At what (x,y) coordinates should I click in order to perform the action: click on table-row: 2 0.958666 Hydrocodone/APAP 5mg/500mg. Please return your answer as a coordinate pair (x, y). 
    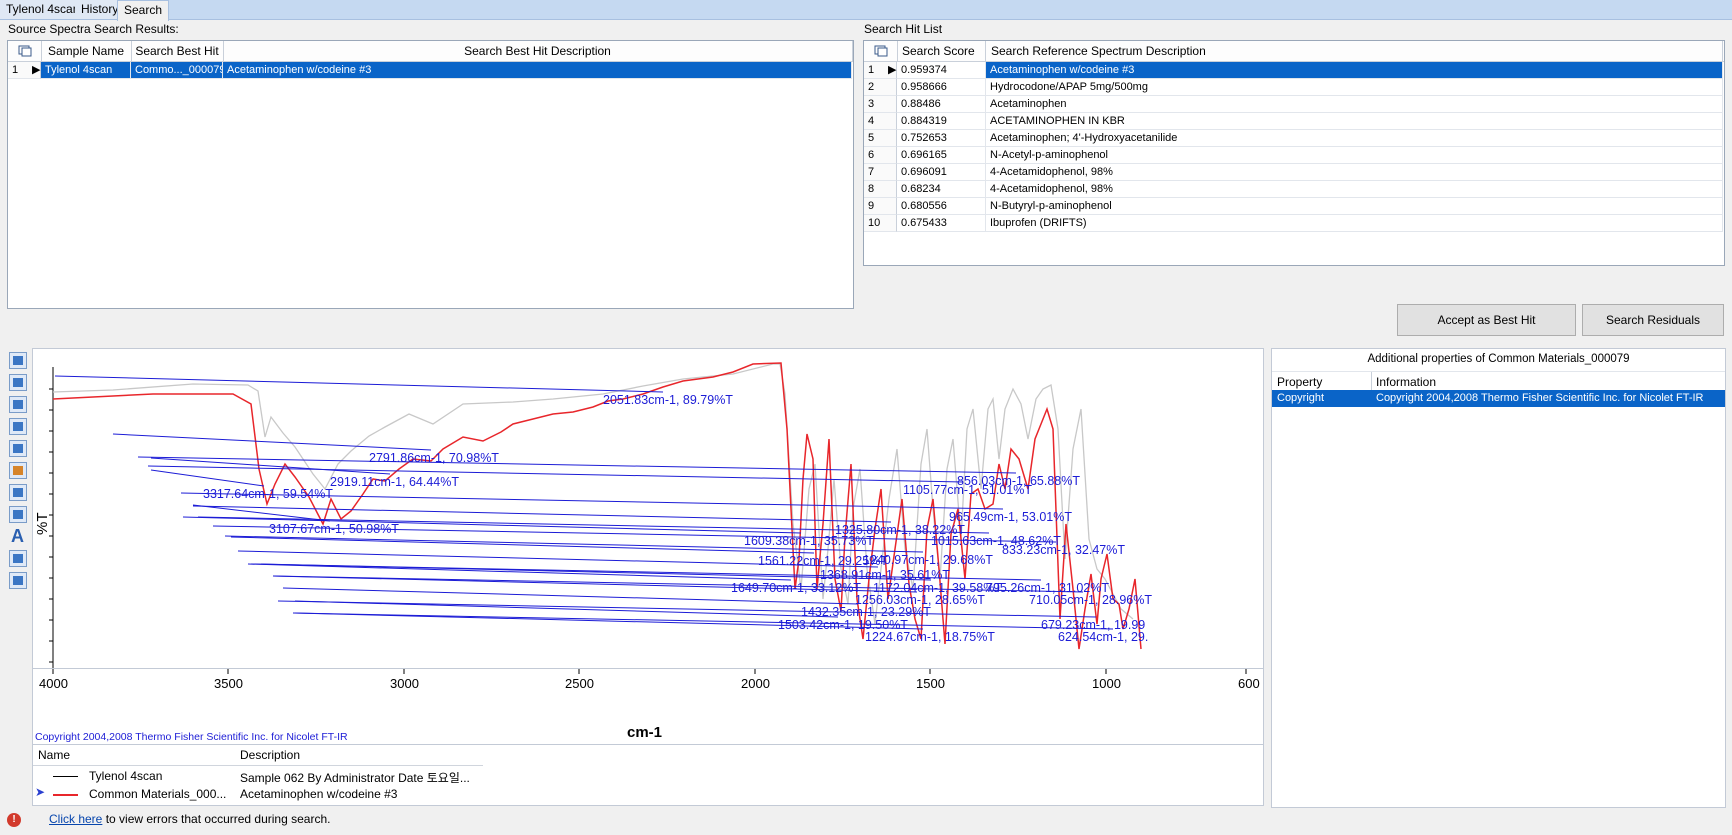
    Looking at the image, I should click on (1294, 87).